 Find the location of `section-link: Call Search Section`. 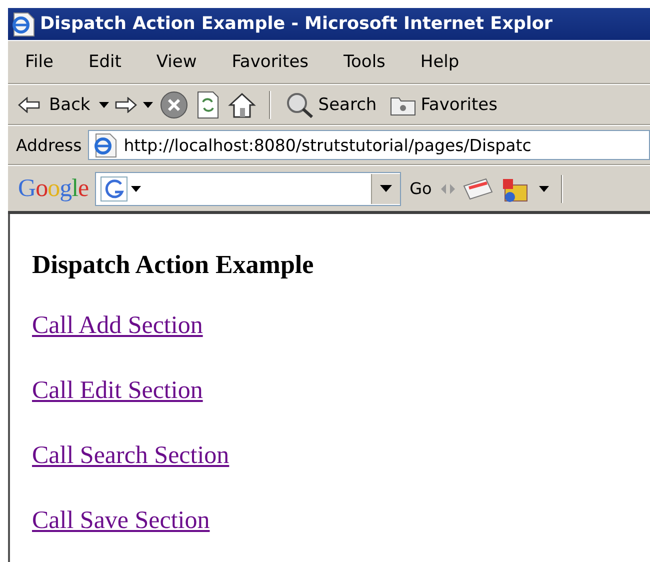

section-link: Call Search Section is located at coordinates (131, 456).